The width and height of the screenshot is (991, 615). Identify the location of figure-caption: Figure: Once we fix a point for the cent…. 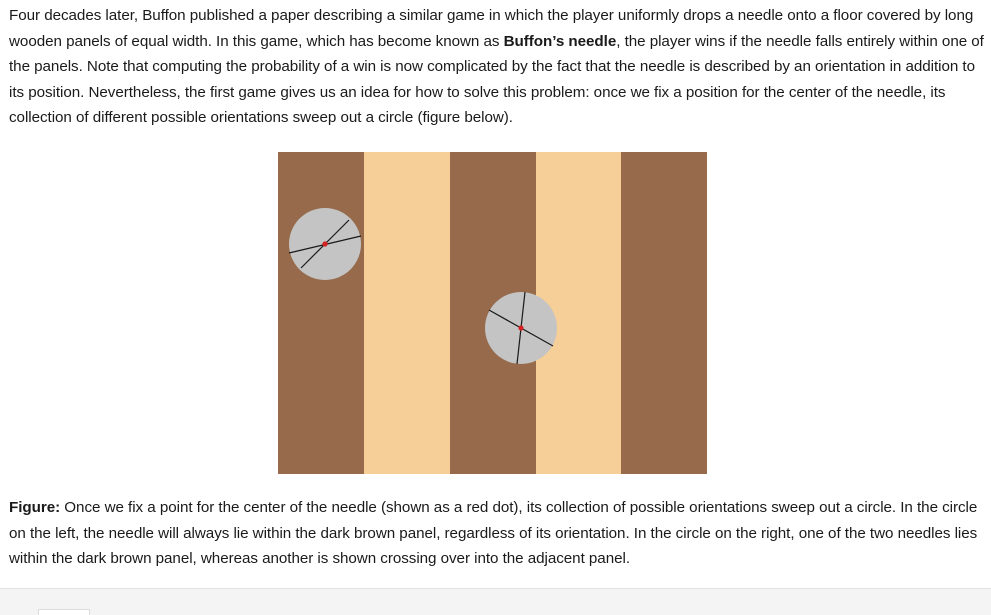
(496, 533).